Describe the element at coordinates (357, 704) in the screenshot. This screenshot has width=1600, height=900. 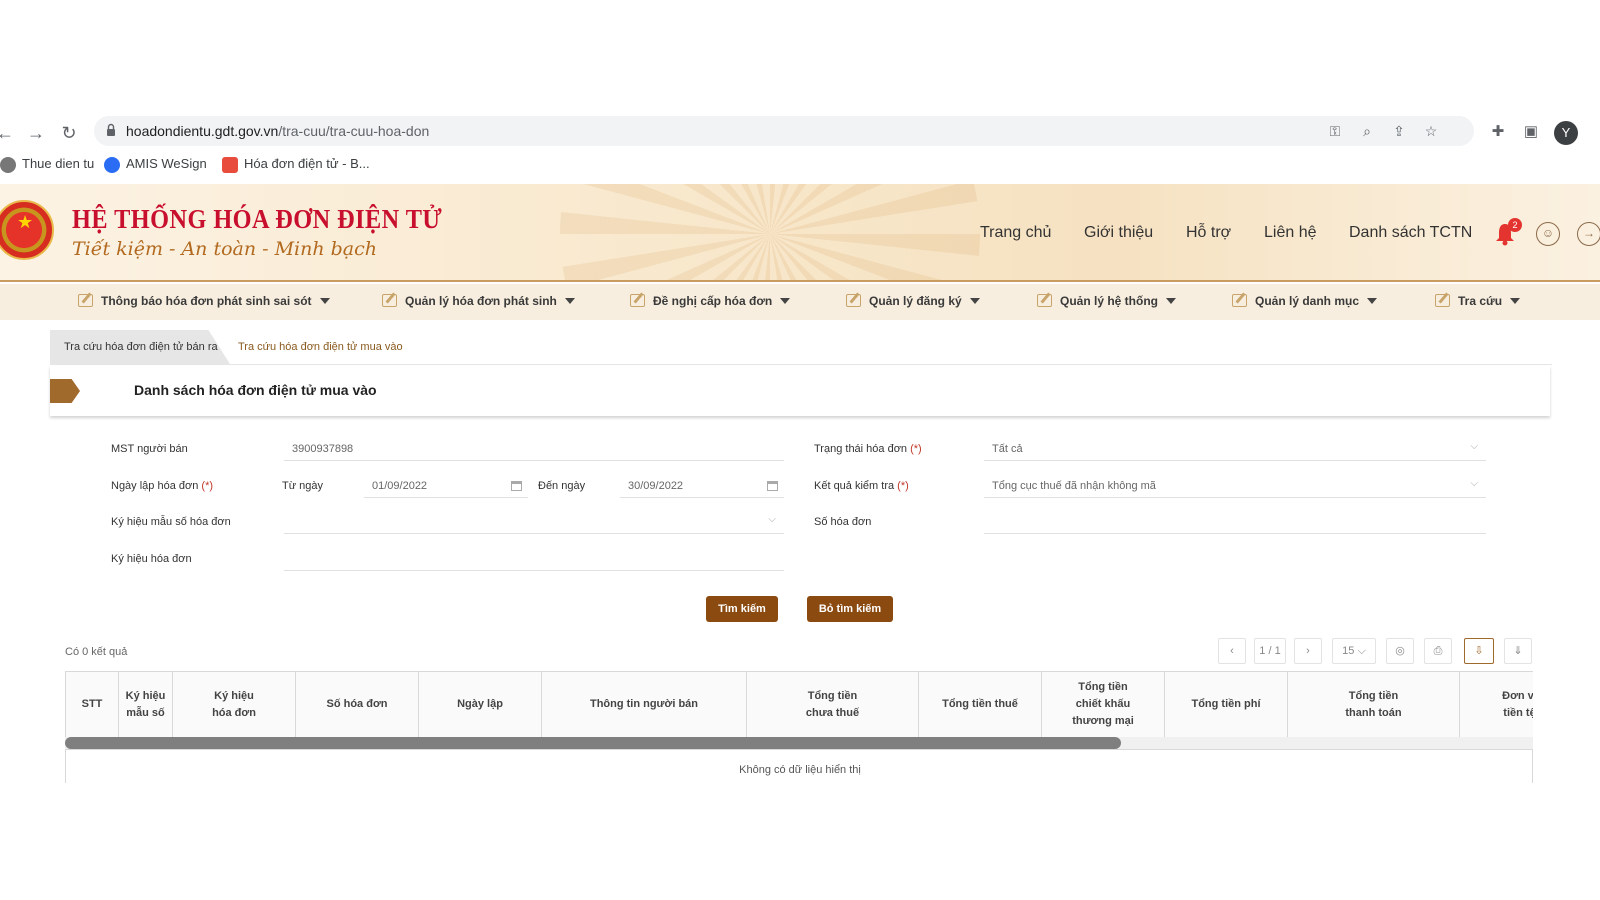
I see `col-so-hoa-don: Số hóa đơn` at that location.